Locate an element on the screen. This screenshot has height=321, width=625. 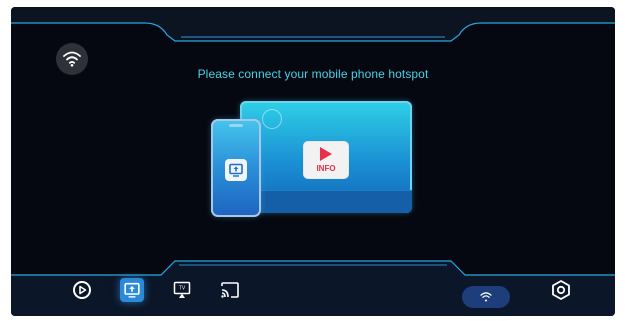
tv-airplay-button: TV is located at coordinates (182, 290).